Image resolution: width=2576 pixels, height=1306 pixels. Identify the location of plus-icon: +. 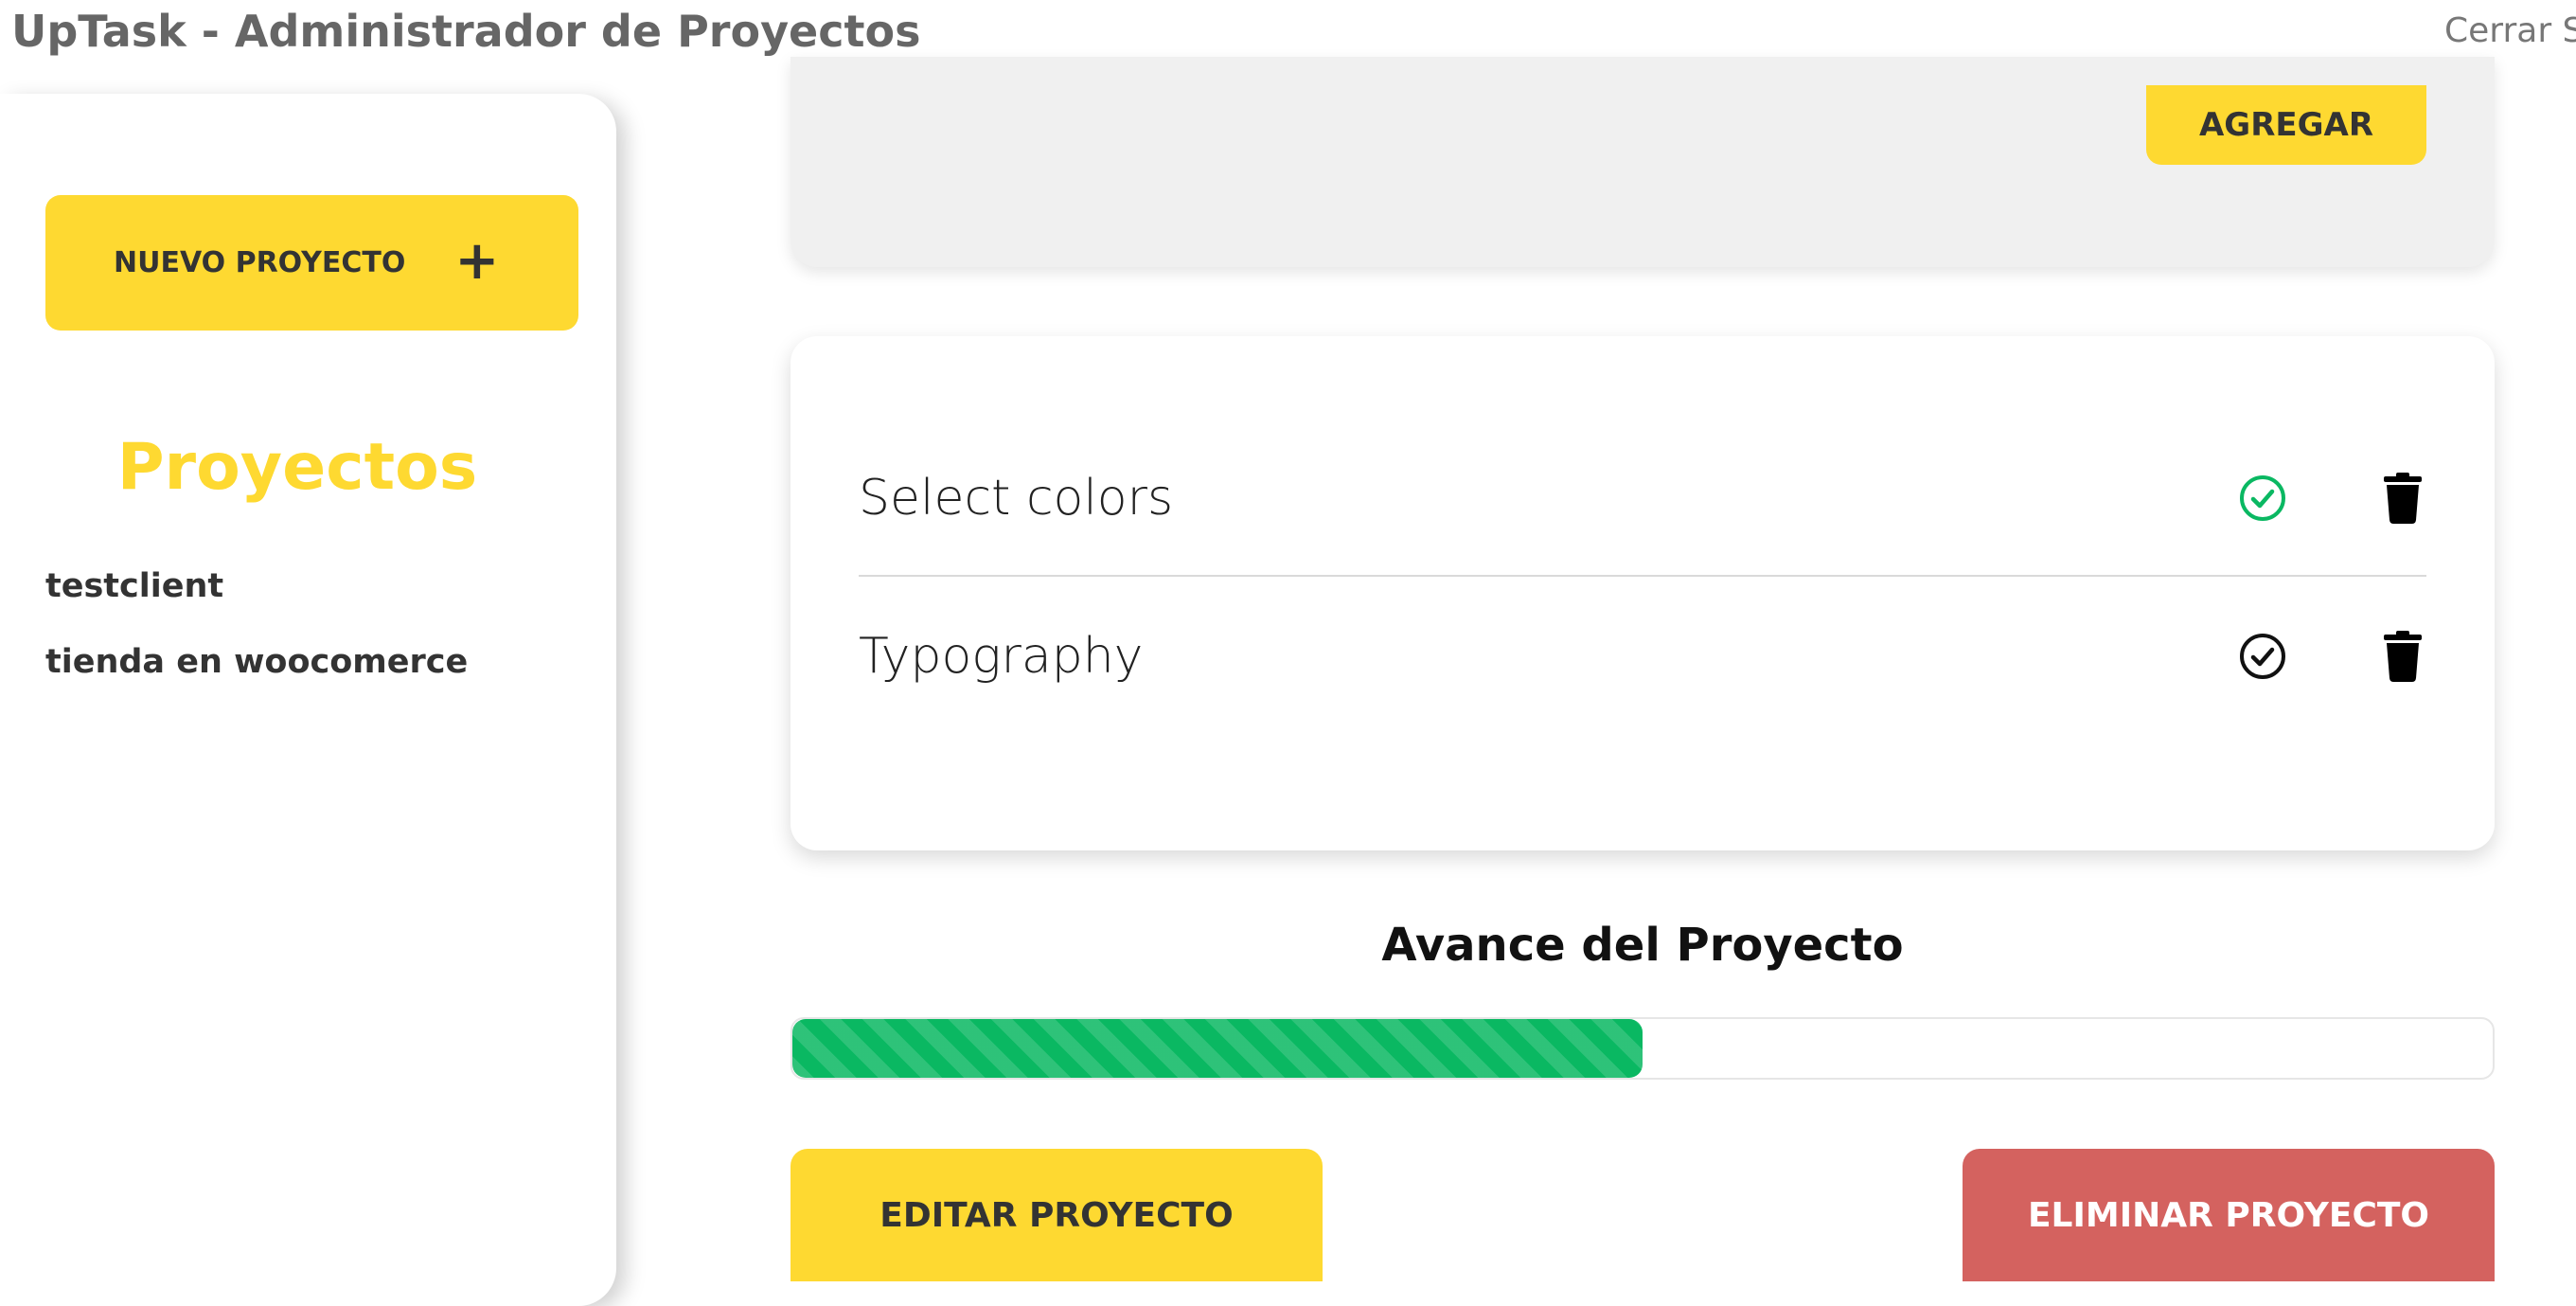
(477, 260).